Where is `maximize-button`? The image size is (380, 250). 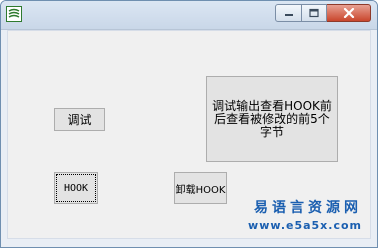
maximize-button is located at coordinates (314, 13).